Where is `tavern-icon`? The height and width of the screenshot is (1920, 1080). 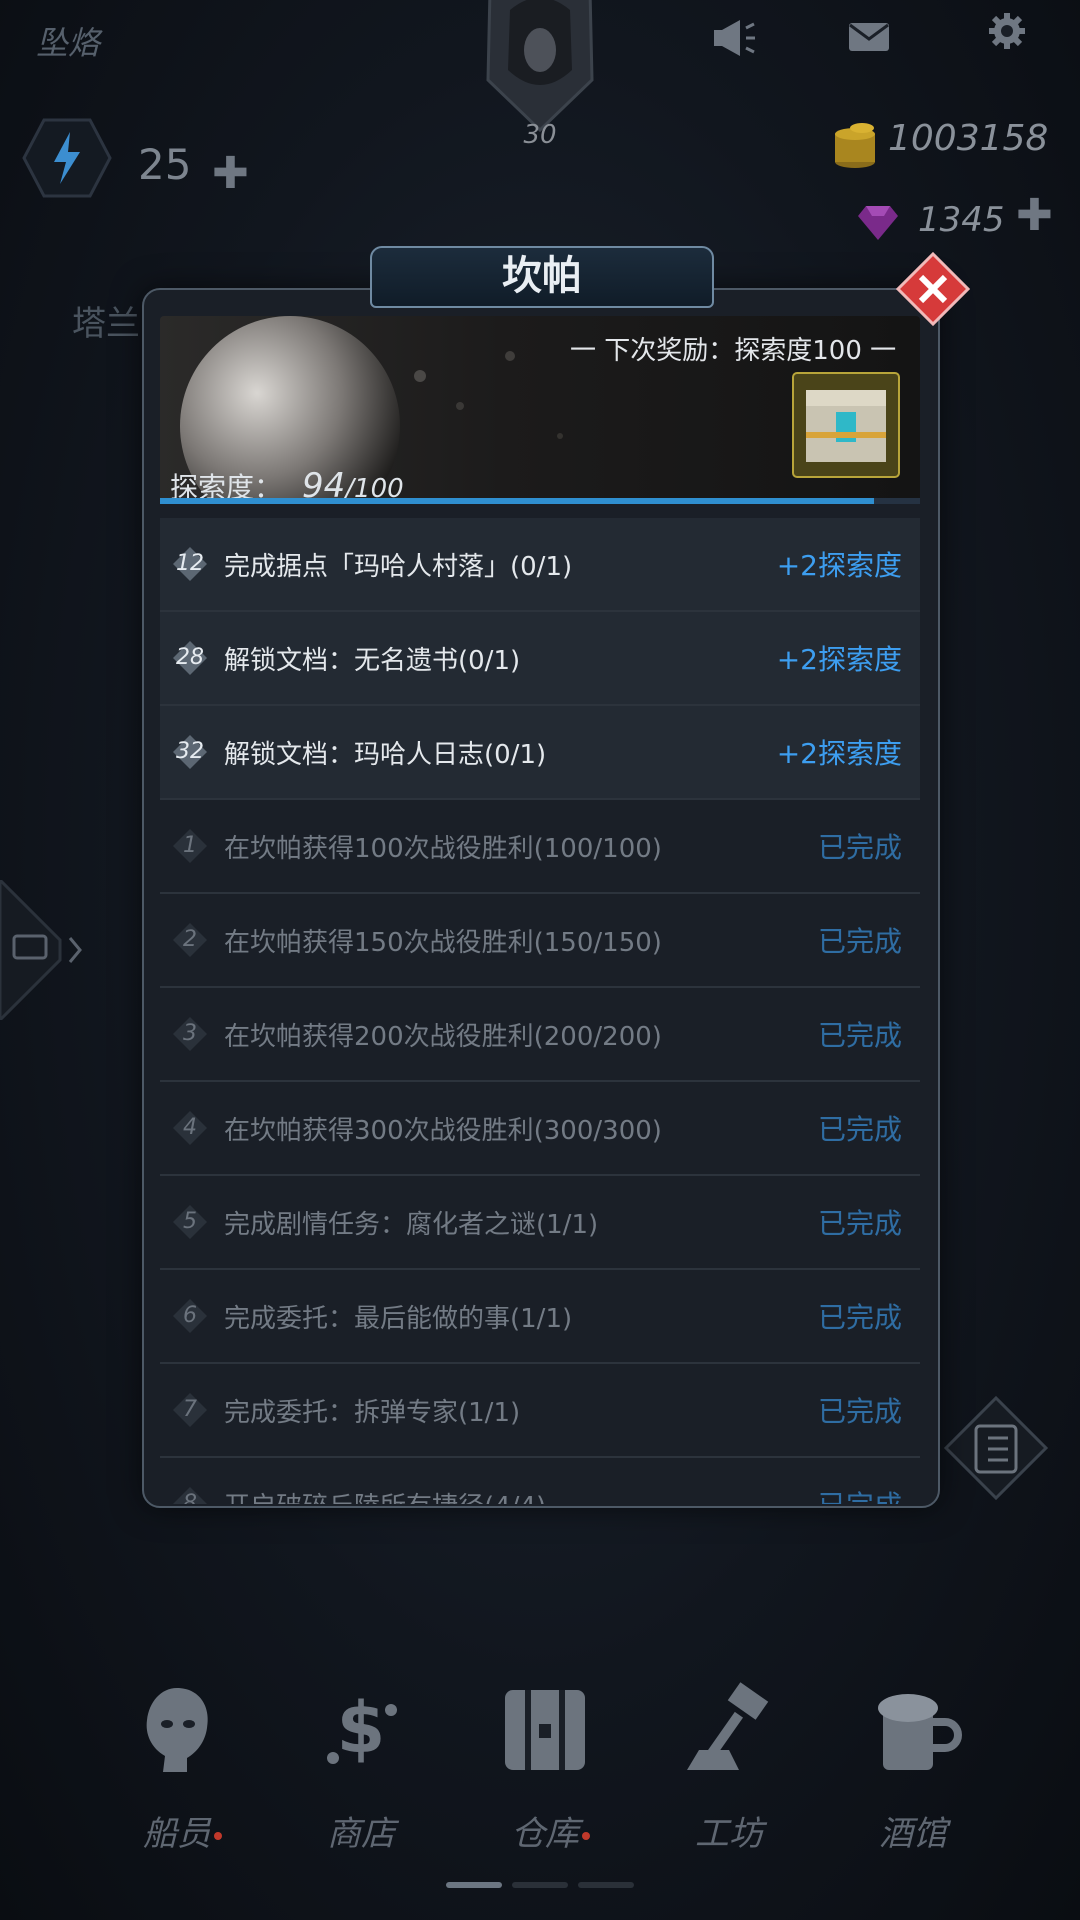 tavern-icon is located at coordinates (920, 1732).